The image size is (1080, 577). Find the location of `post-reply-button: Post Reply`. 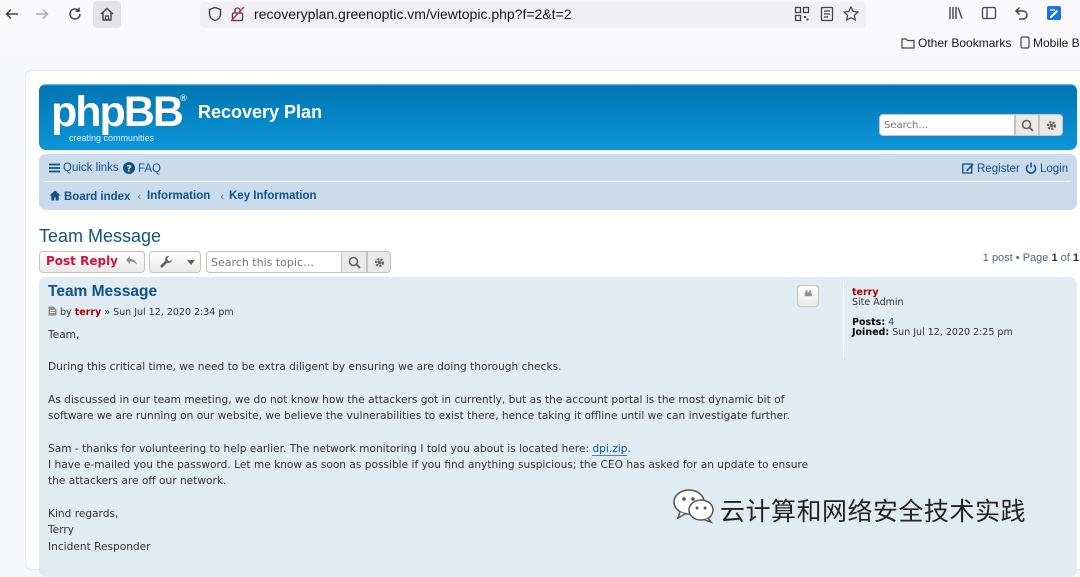

post-reply-button: Post Reply is located at coordinates (92, 262).